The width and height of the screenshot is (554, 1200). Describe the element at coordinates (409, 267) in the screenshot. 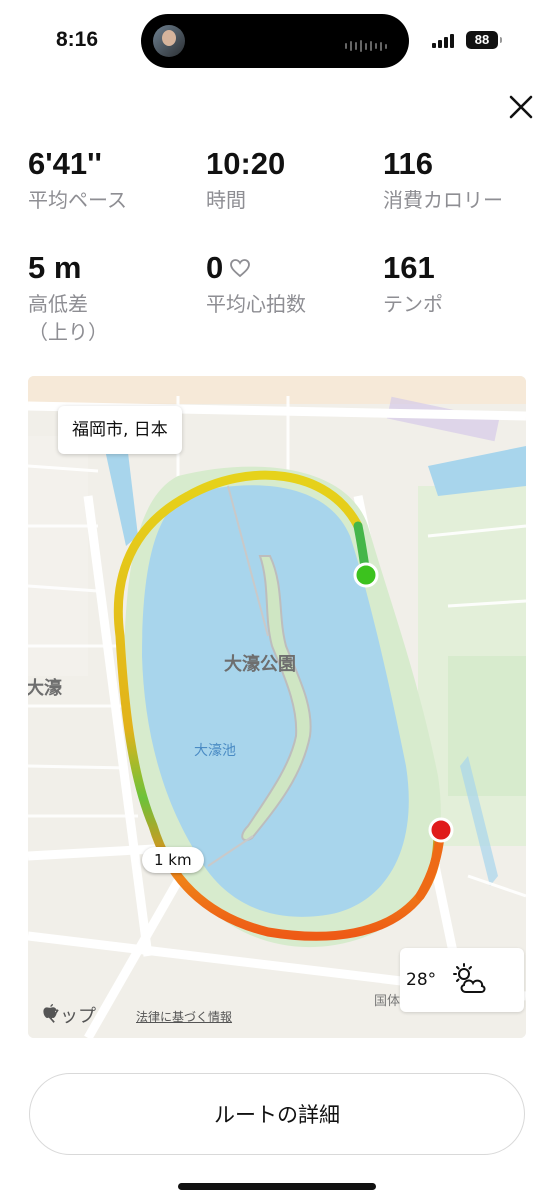

I see `stat-value: 161` at that location.